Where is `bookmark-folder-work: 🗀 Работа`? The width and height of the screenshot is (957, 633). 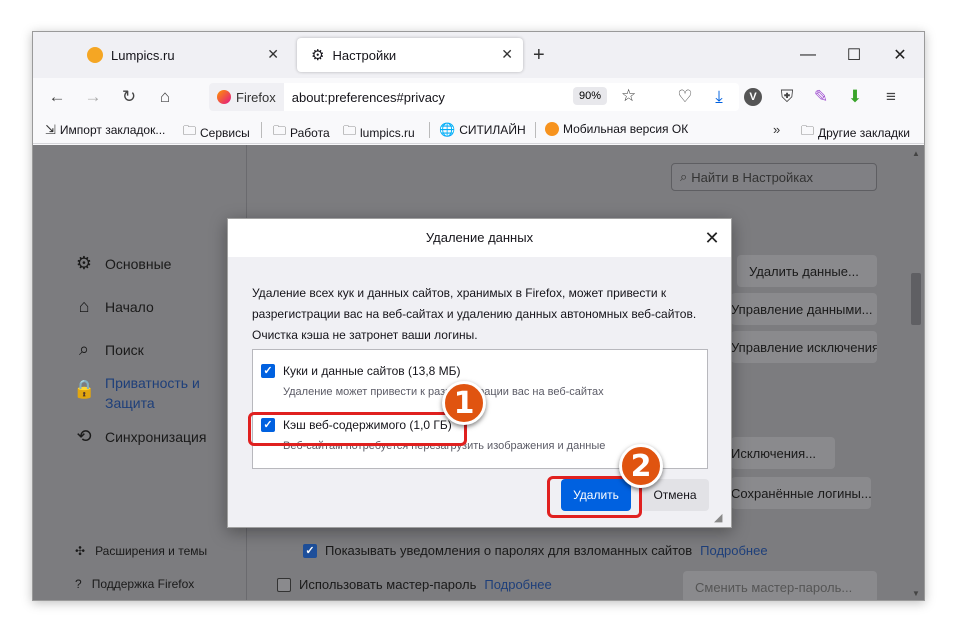 bookmark-folder-work: 🗀 Работа is located at coordinates (301, 133).